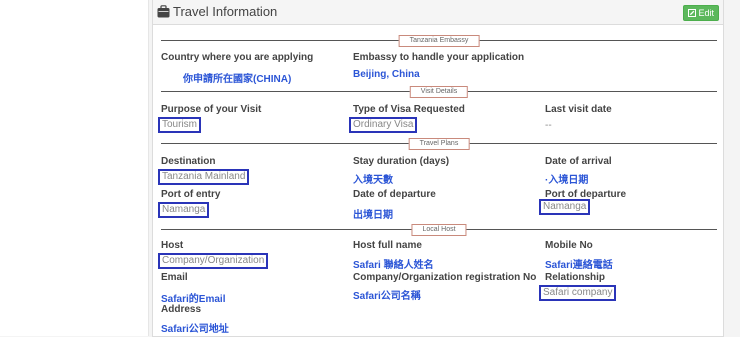  I want to click on mobile-label: Mobile No, so click(569, 245).